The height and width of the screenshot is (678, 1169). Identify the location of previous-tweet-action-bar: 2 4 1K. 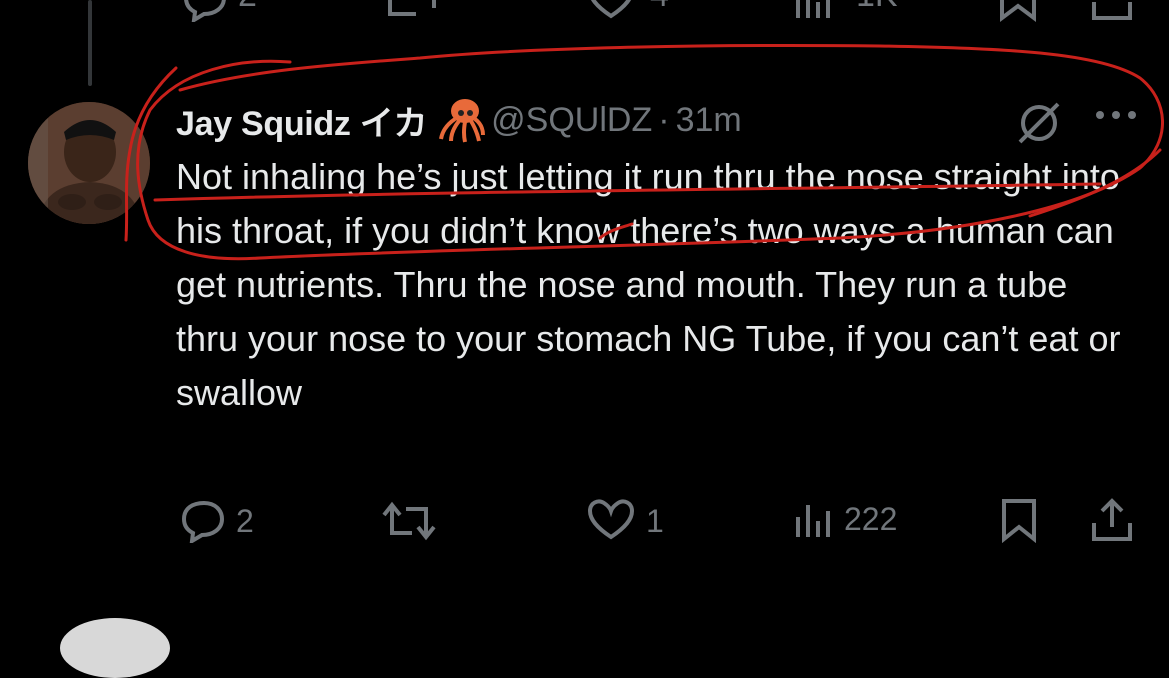
(584, 12).